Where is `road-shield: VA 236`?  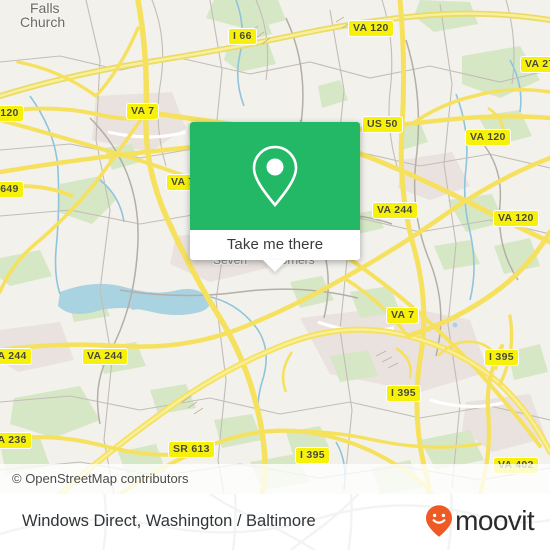 road-shield: VA 236 is located at coordinates (16, 440).